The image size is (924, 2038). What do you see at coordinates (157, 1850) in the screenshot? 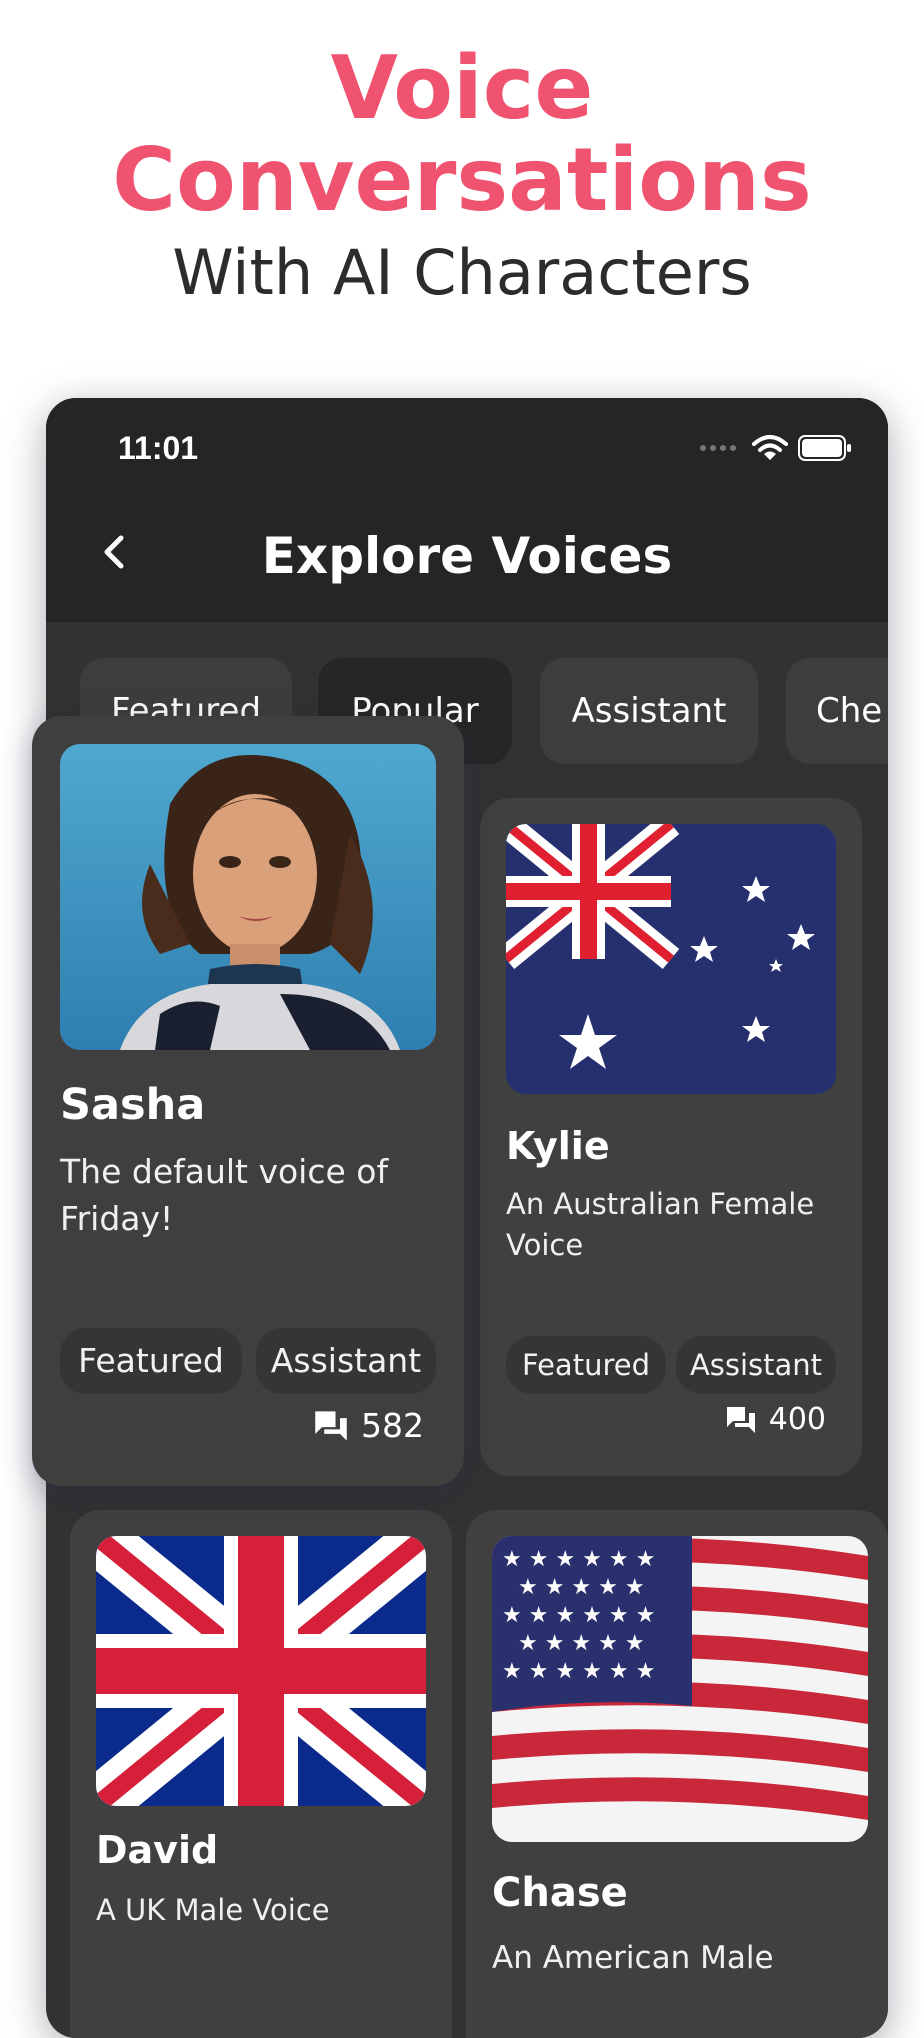
I see `voice-name: David` at bounding box center [157, 1850].